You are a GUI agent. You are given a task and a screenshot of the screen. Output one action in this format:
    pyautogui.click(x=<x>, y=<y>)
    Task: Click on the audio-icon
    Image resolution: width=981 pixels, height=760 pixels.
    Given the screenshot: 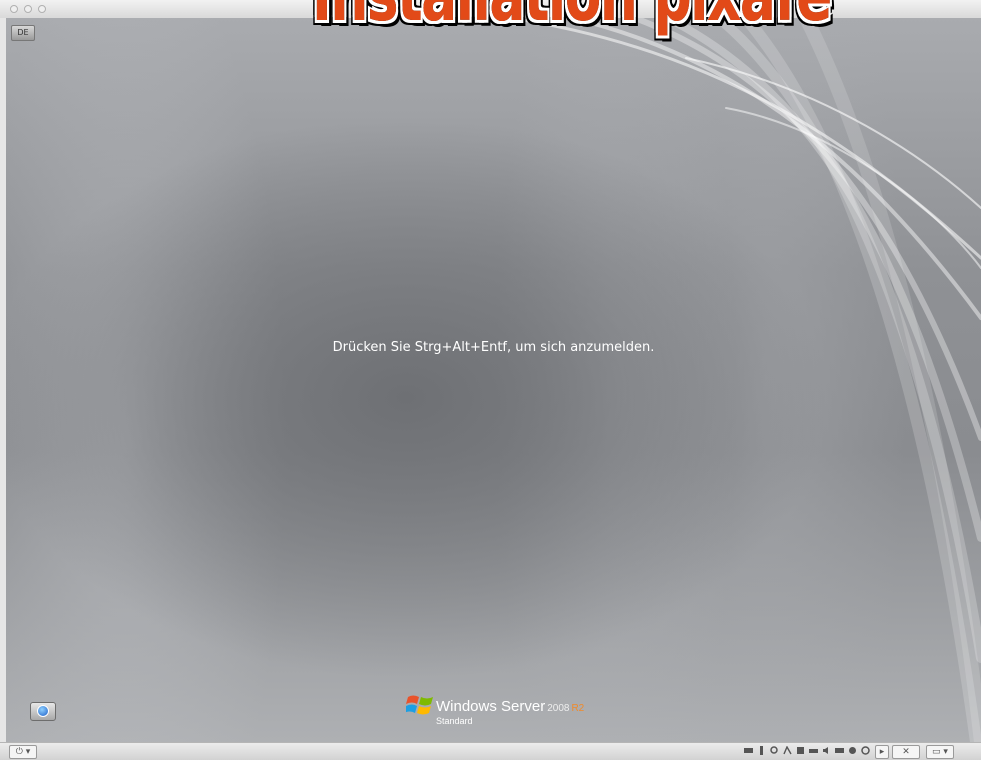 What is the action you would take?
    pyautogui.click(x=826, y=750)
    